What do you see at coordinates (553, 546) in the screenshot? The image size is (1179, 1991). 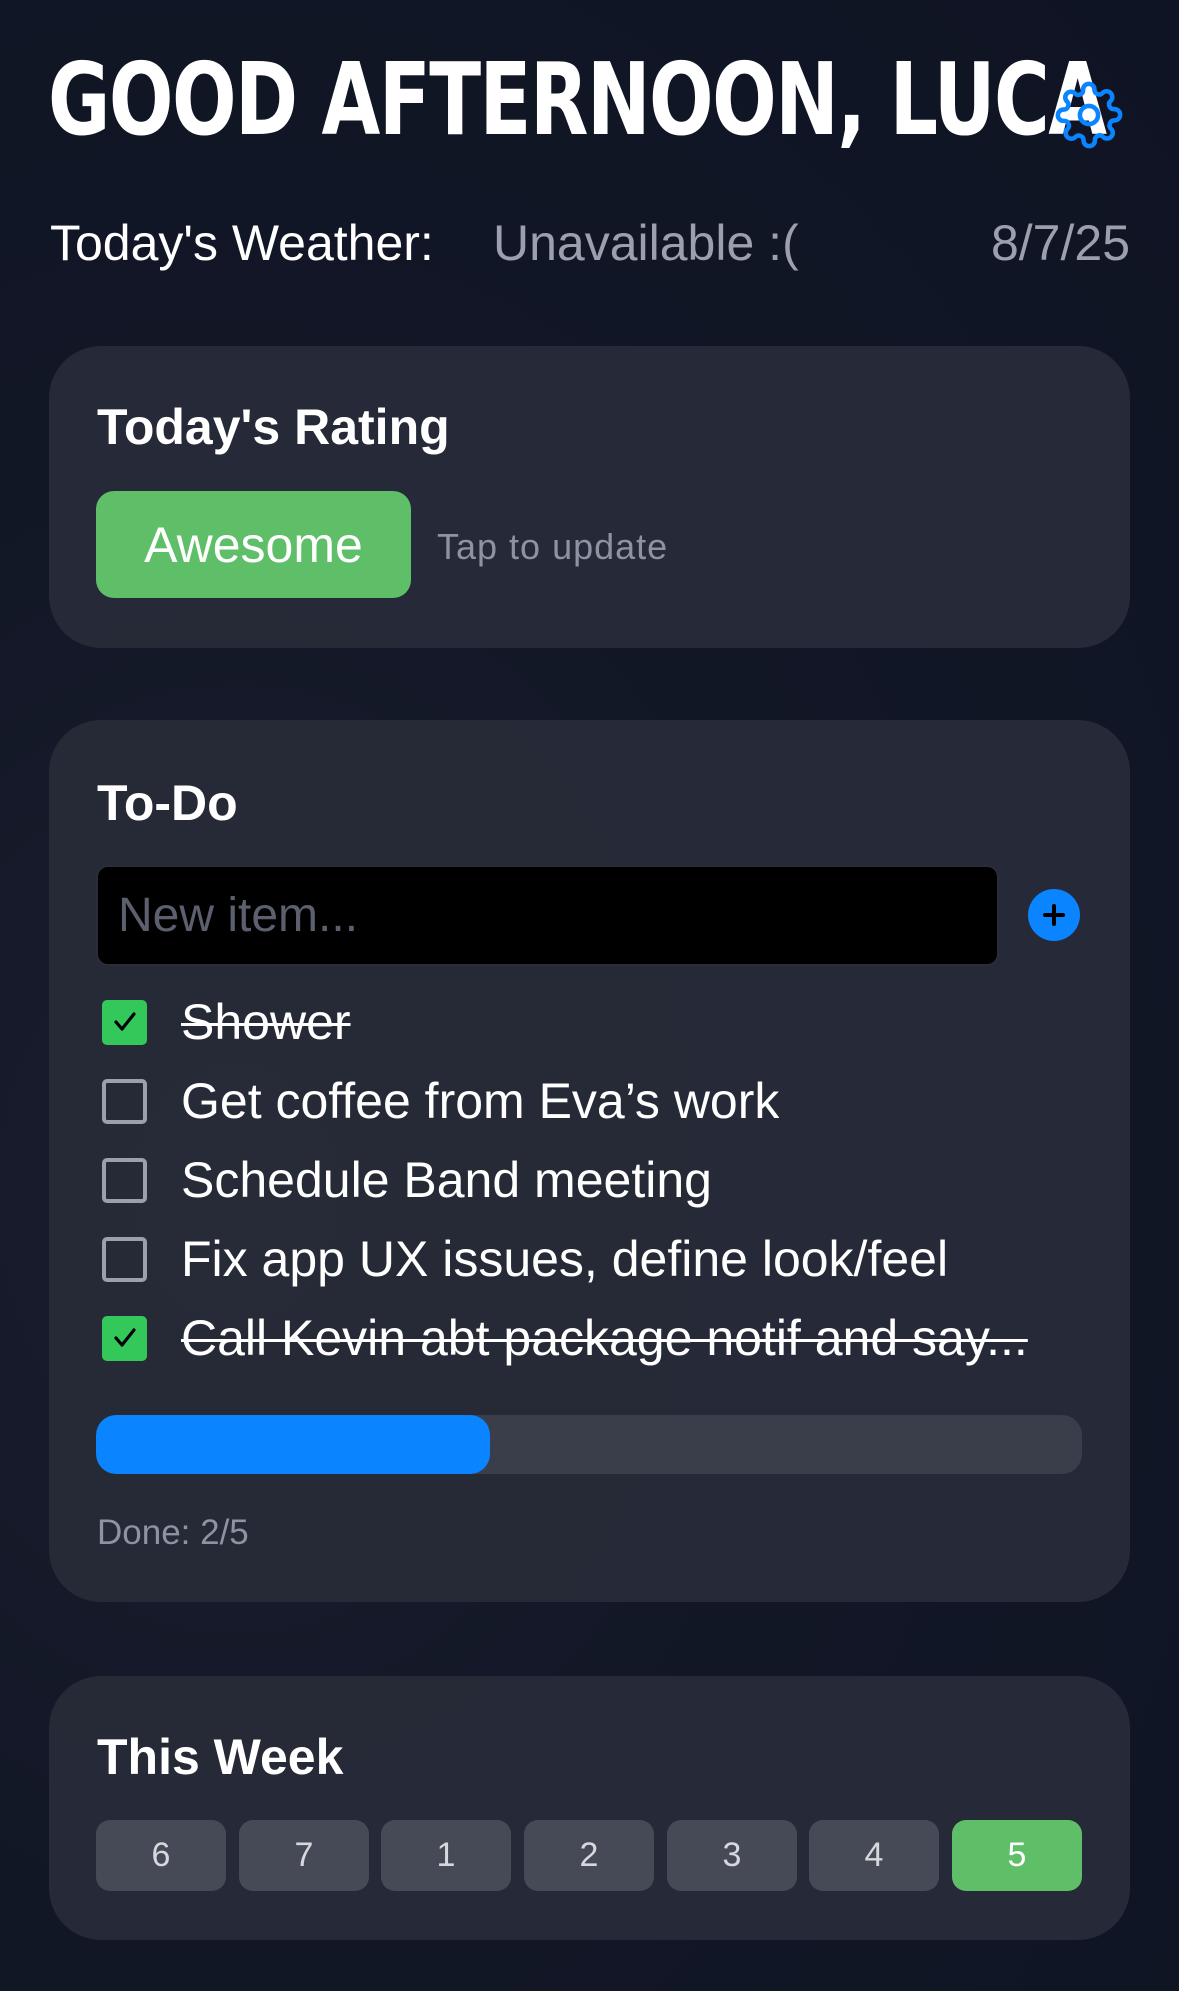 I see `rating-hint: Tap to update` at bounding box center [553, 546].